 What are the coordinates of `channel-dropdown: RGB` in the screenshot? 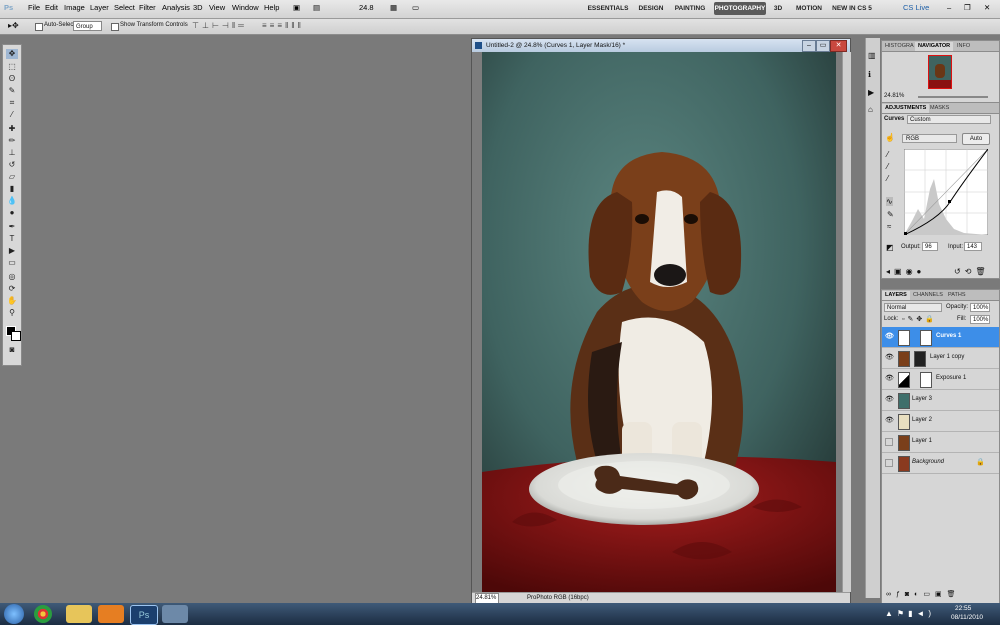 It's located at (929, 138).